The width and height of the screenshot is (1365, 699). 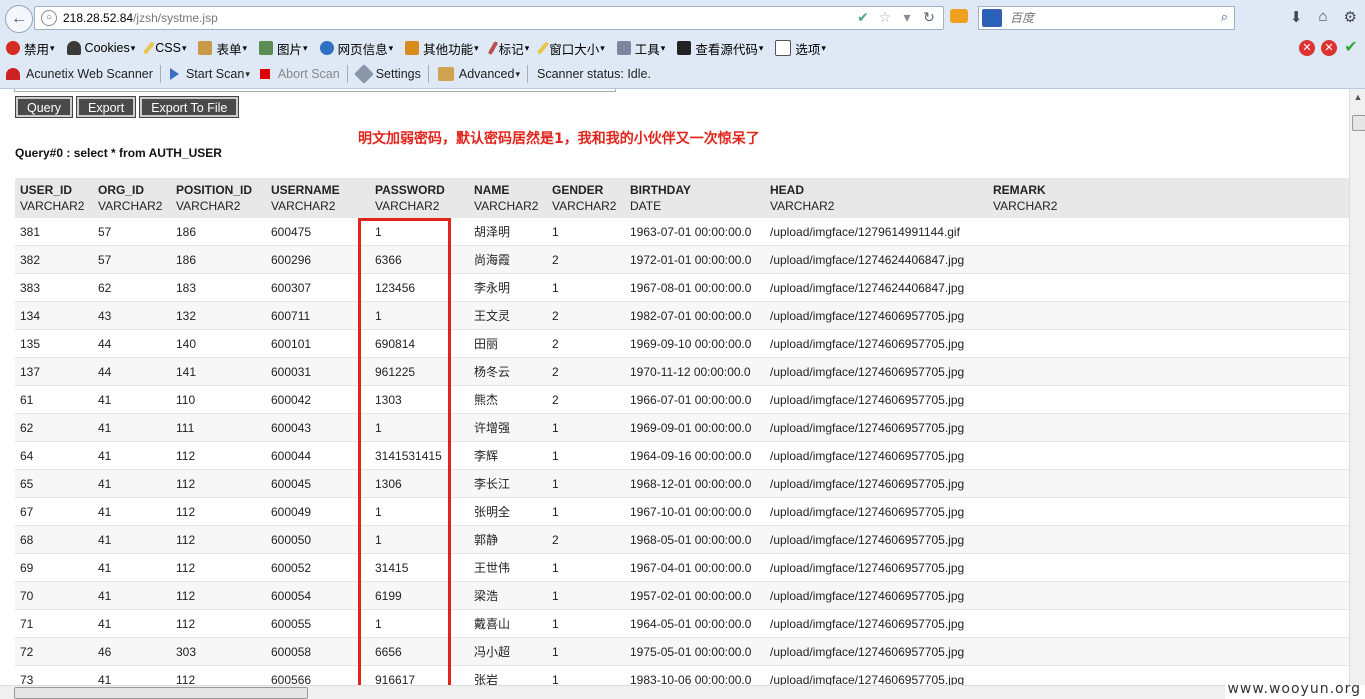 What do you see at coordinates (218, 343) in the screenshot?
I see `table-cell: 140` at bounding box center [218, 343].